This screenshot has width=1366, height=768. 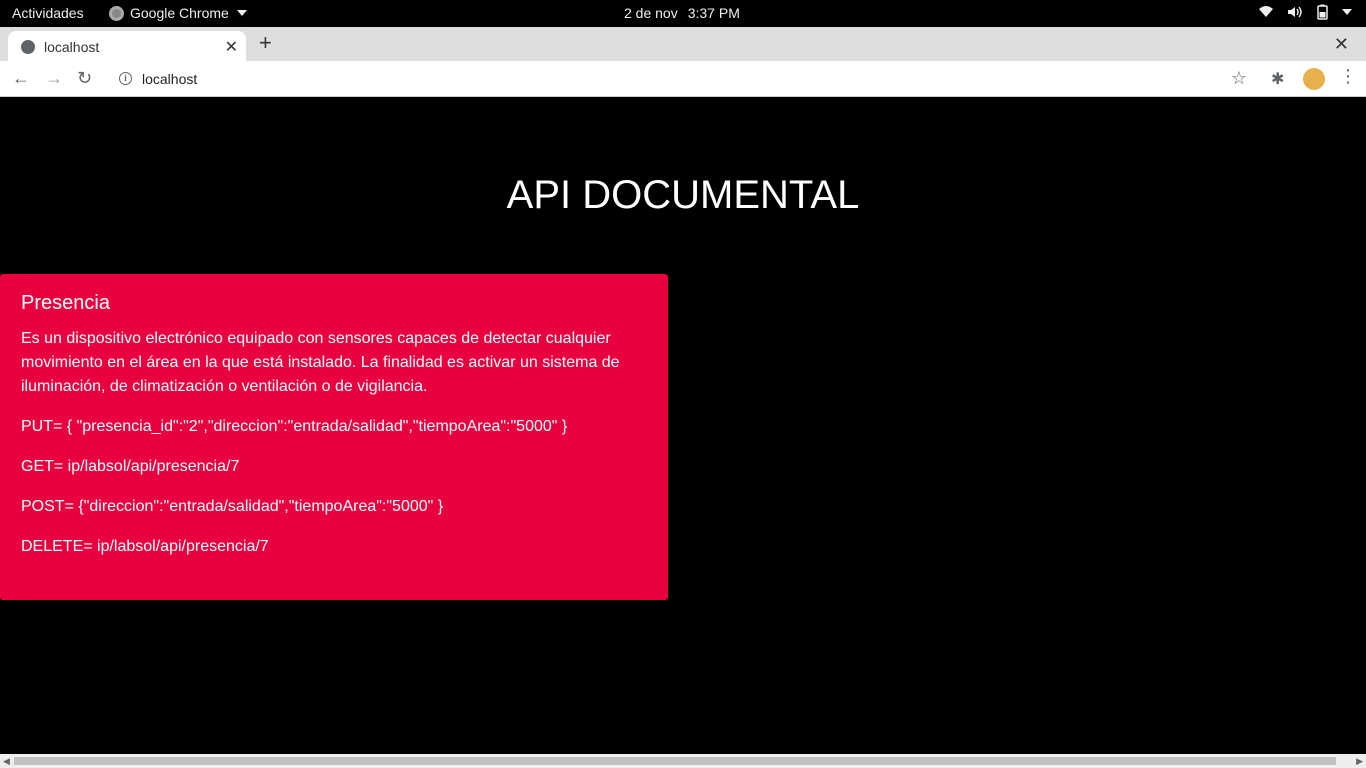 I want to click on forward-button: →, so click(x=54, y=78).